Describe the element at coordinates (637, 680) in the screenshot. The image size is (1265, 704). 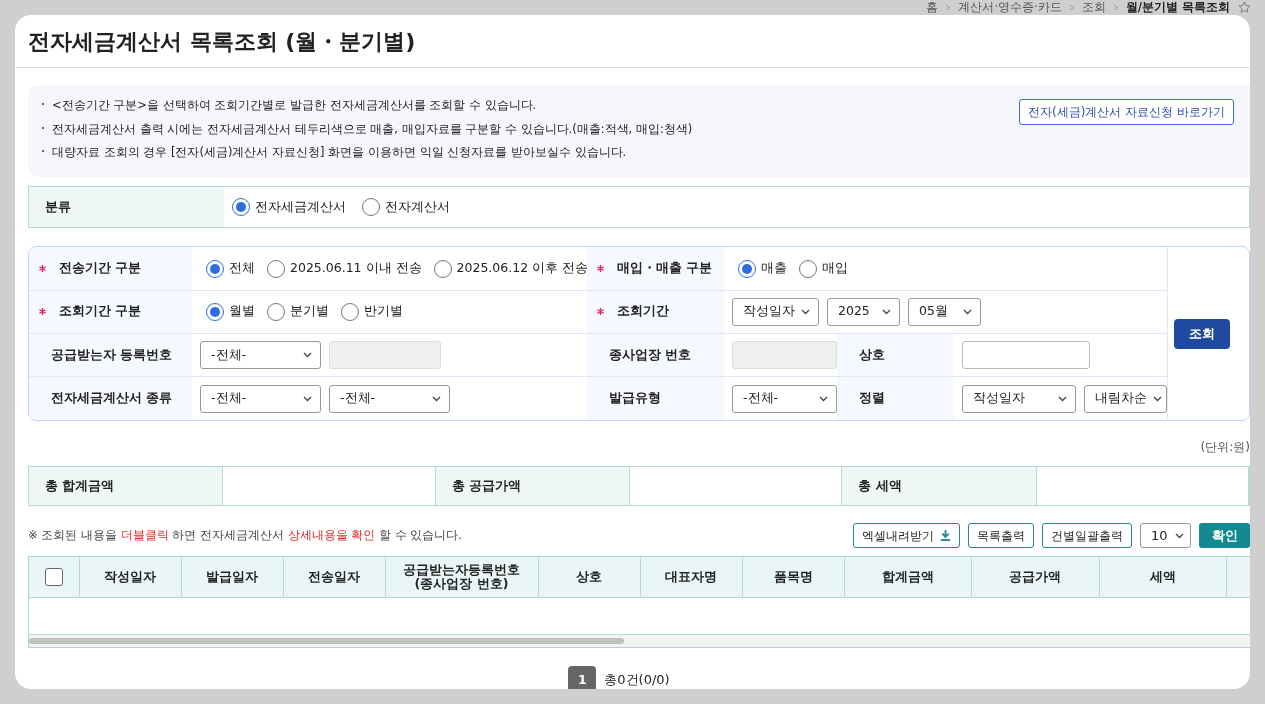
I see `result-count: 총0건(0/0)` at that location.